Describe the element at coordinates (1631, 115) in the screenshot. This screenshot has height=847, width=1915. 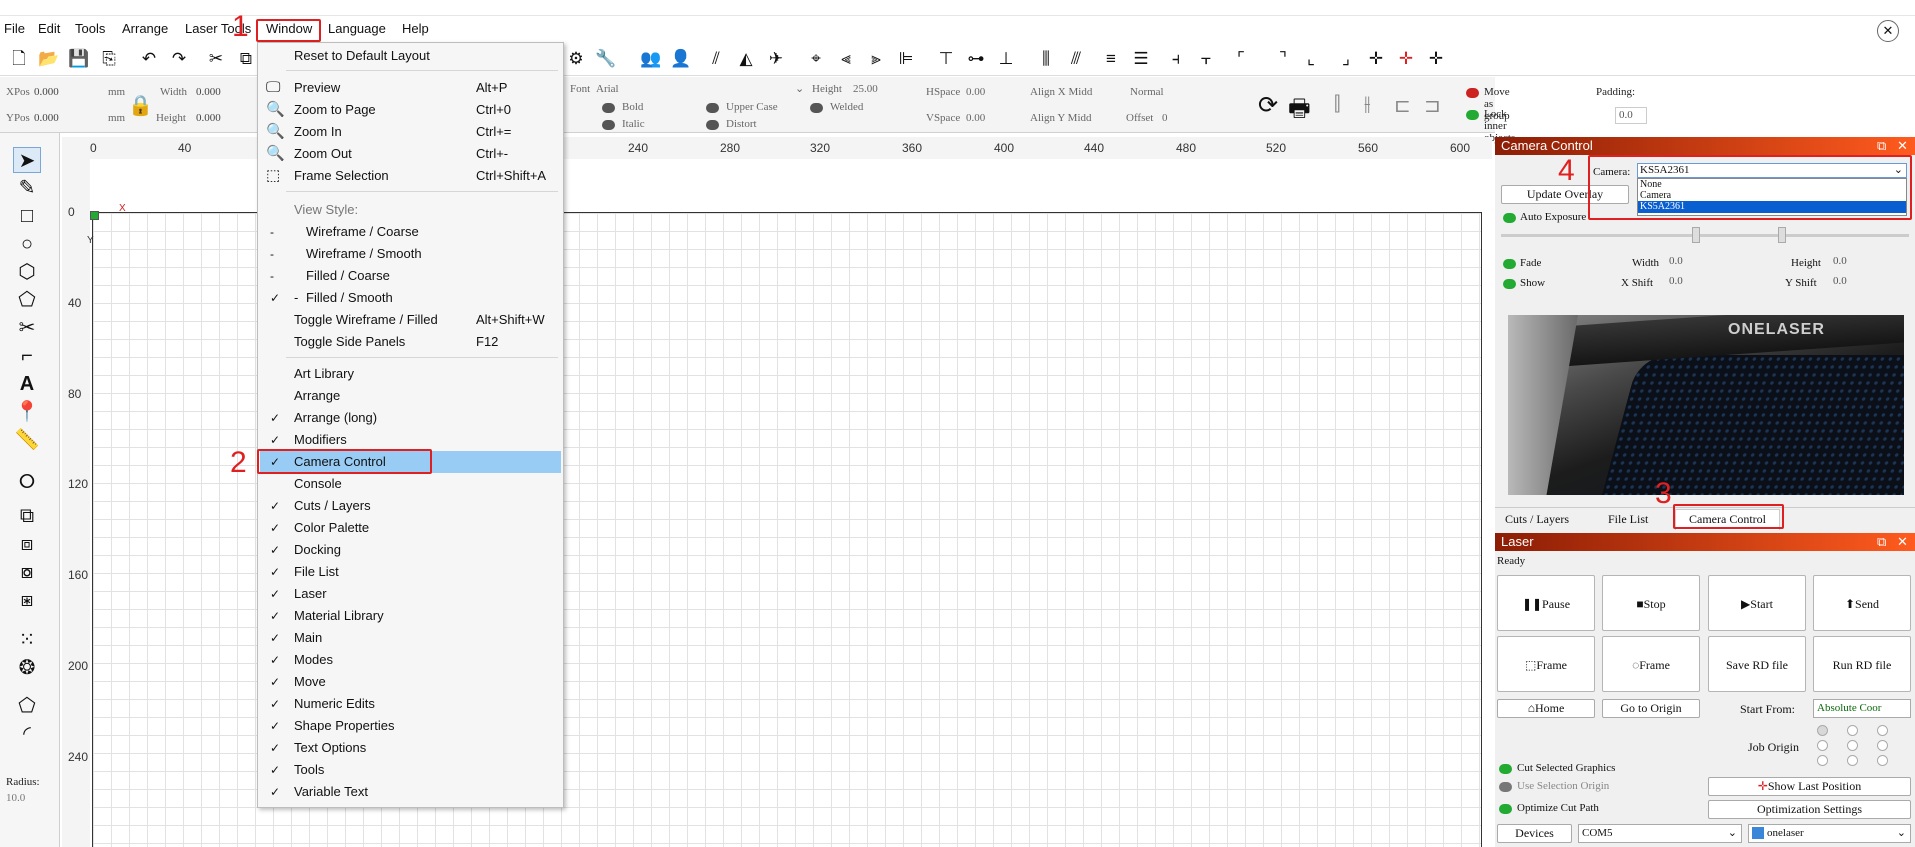
I see `padding-input: 0.0` at that location.